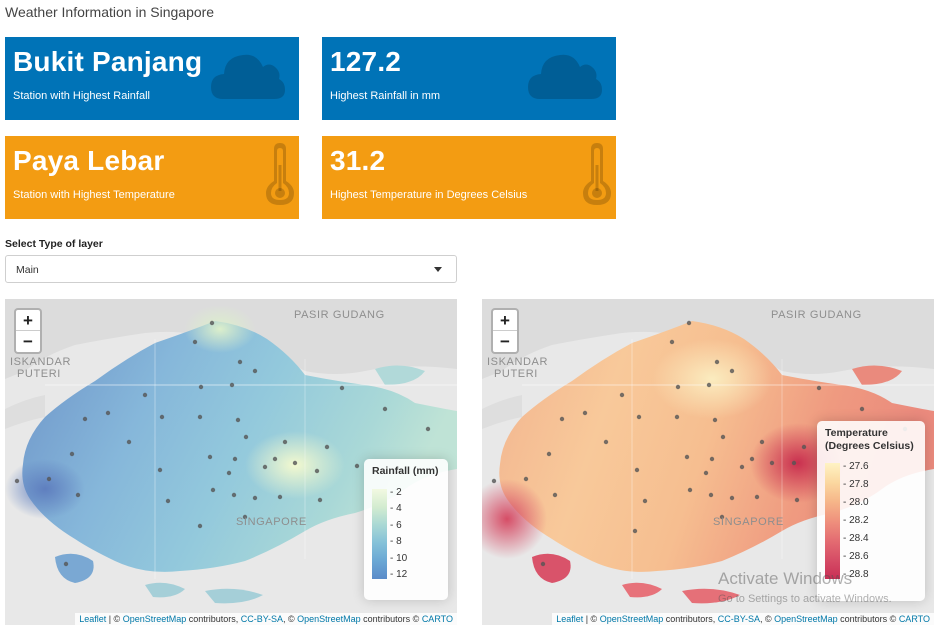  I want to click on rainfall-legend-tick: - 10, so click(399, 558).